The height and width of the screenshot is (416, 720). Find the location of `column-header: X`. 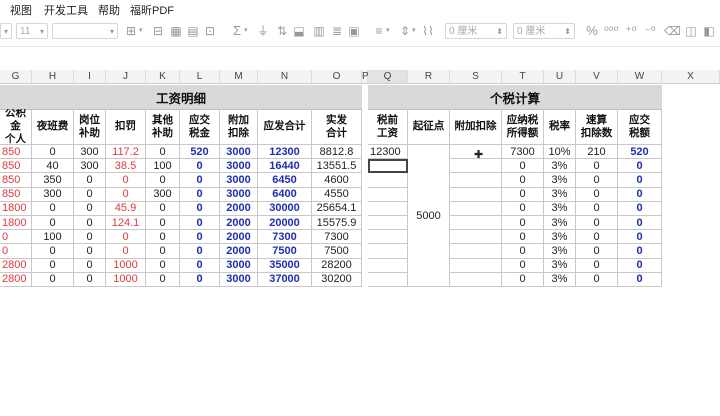

column-header: X is located at coordinates (691, 77).